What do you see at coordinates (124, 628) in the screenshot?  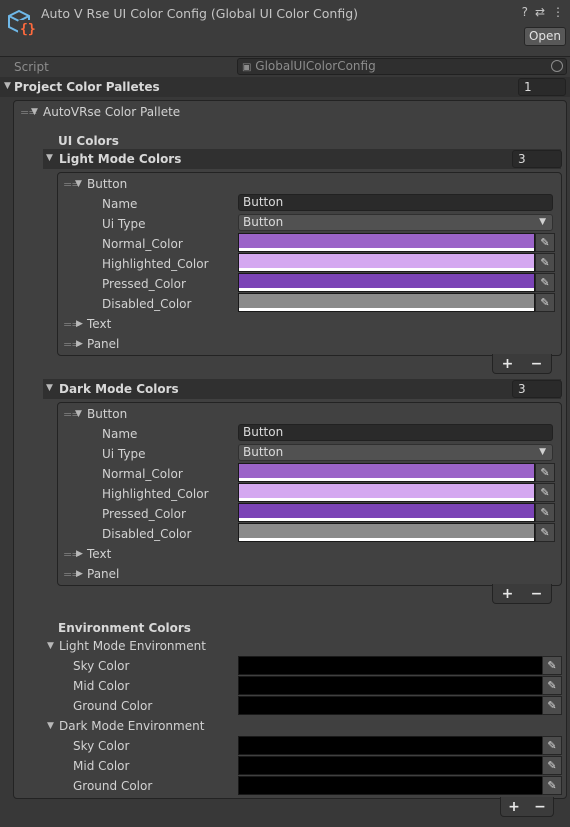 I see `env-colors-label: Environment Colors` at bounding box center [124, 628].